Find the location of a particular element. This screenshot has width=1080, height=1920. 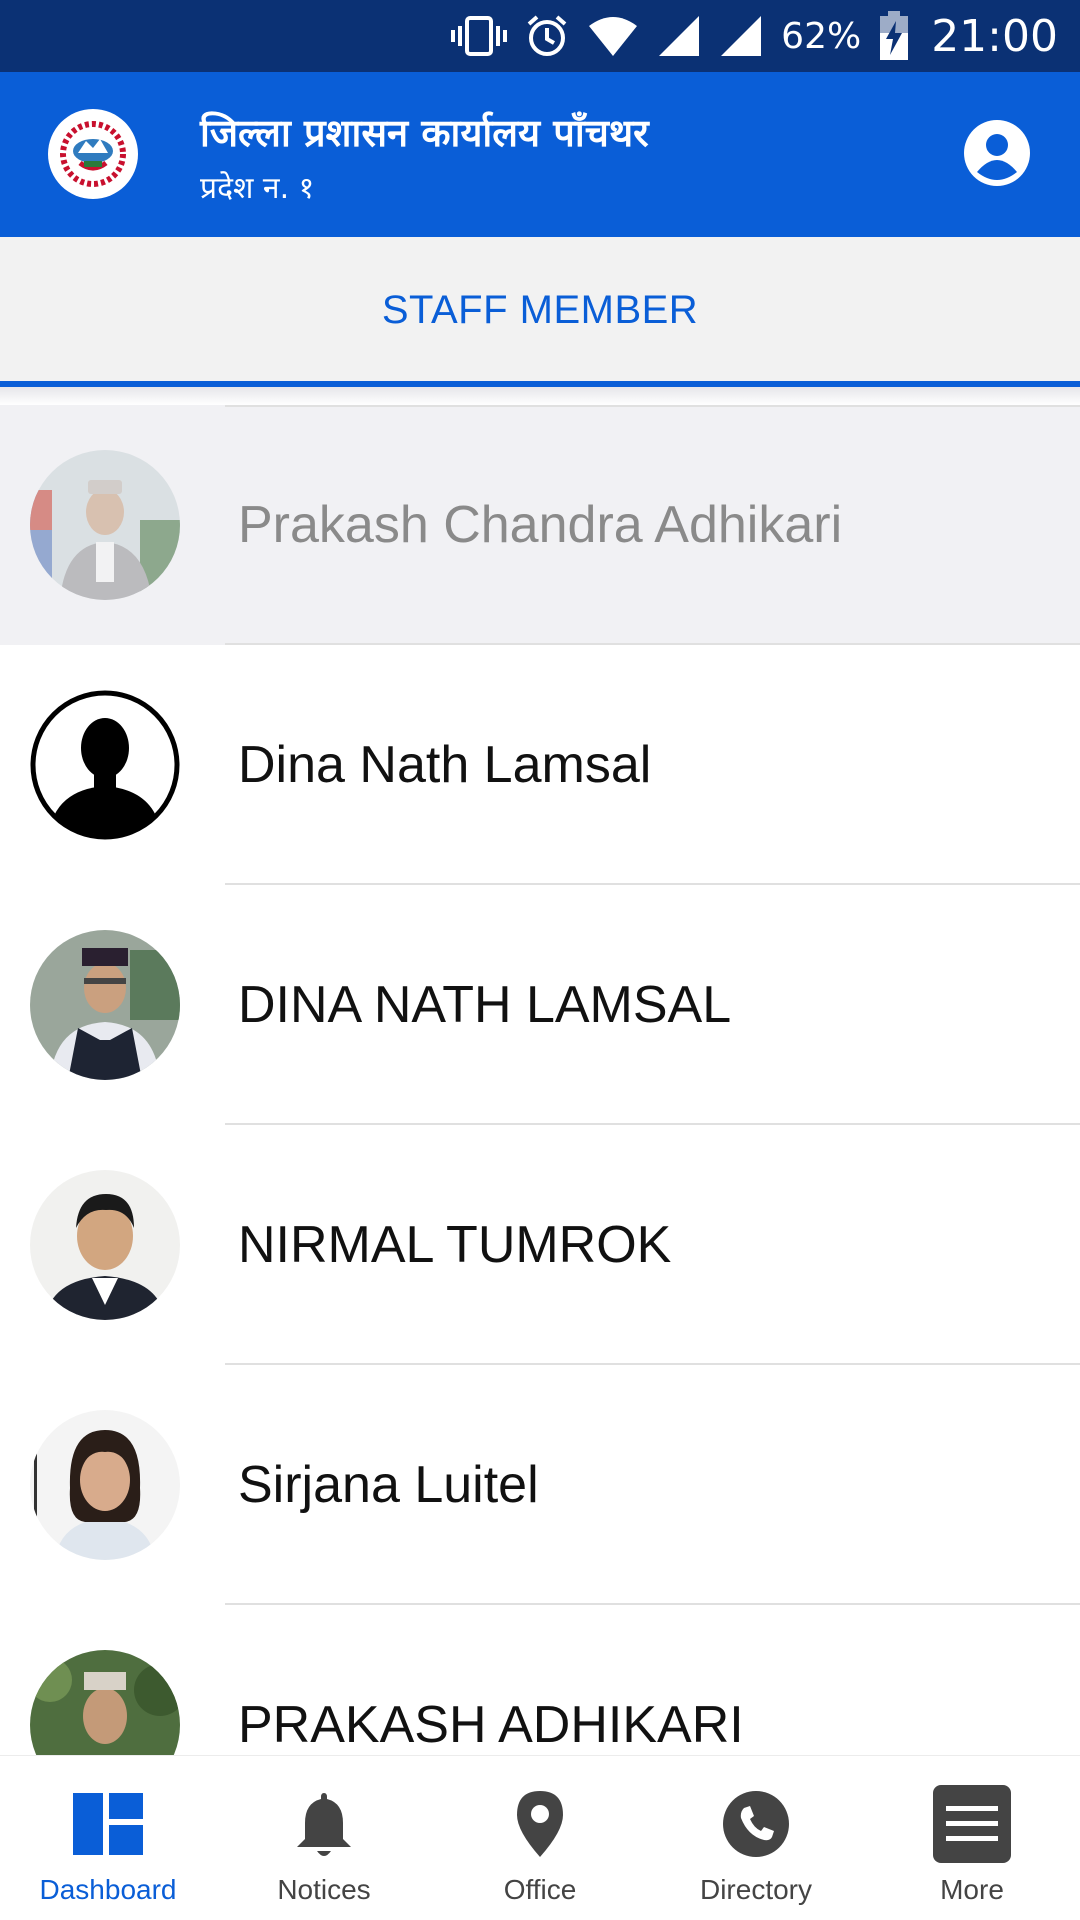

account-circle-icon is located at coordinates (997, 153).